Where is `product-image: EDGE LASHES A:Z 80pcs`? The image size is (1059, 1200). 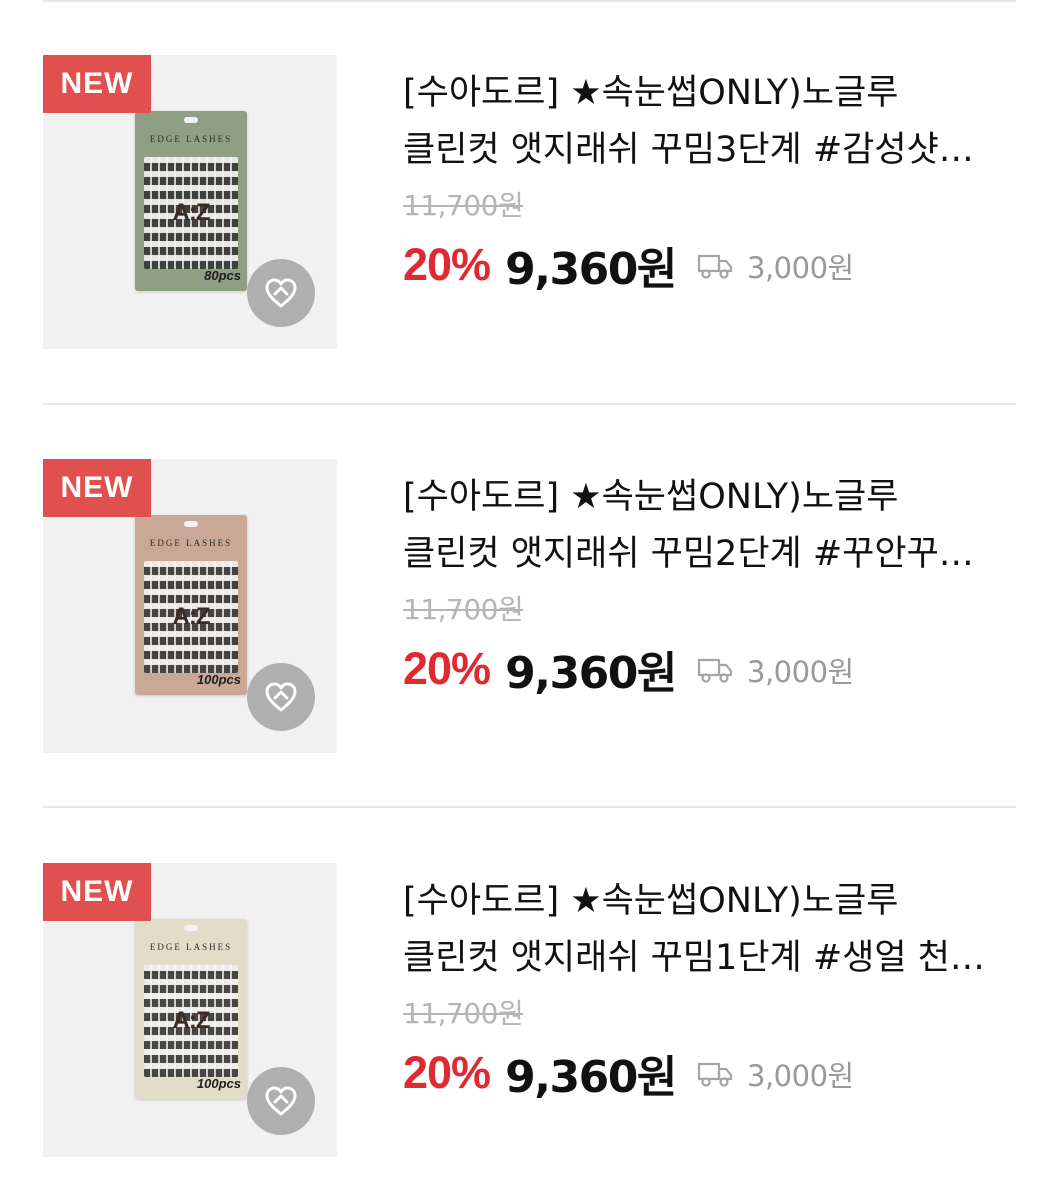
product-image: EDGE LASHES A:Z 80pcs is located at coordinates (191, 201).